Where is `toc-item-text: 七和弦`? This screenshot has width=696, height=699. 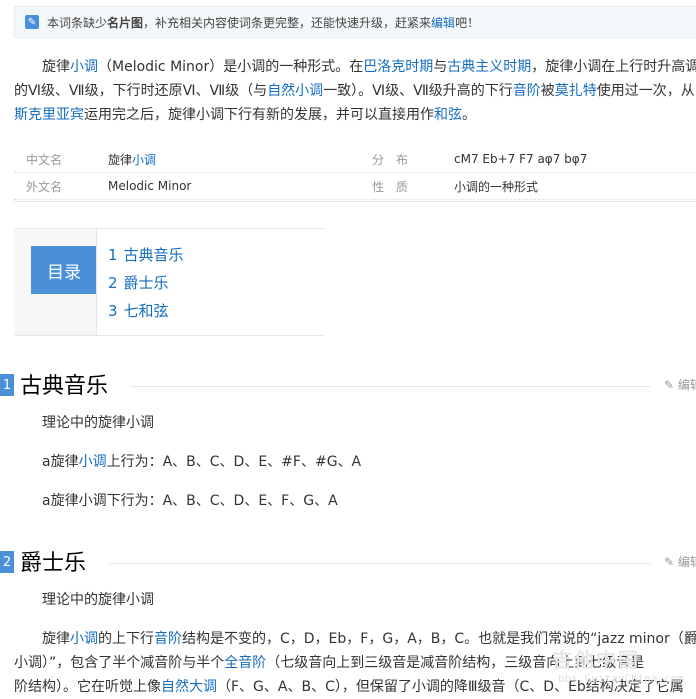
toc-item-text: 七和弦 is located at coordinates (146, 311).